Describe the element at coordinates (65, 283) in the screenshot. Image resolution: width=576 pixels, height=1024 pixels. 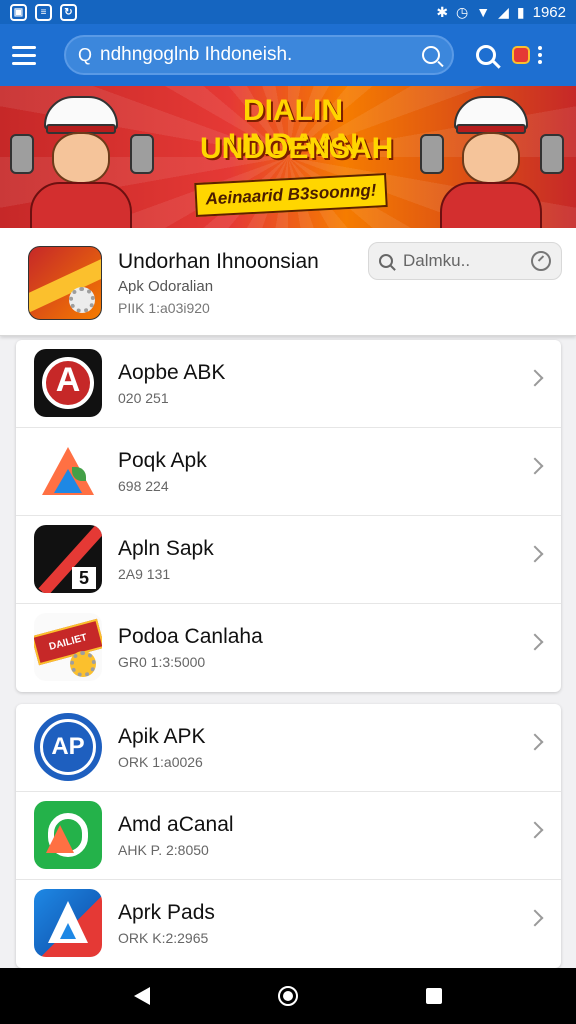
I see `featured-app-icon` at that location.